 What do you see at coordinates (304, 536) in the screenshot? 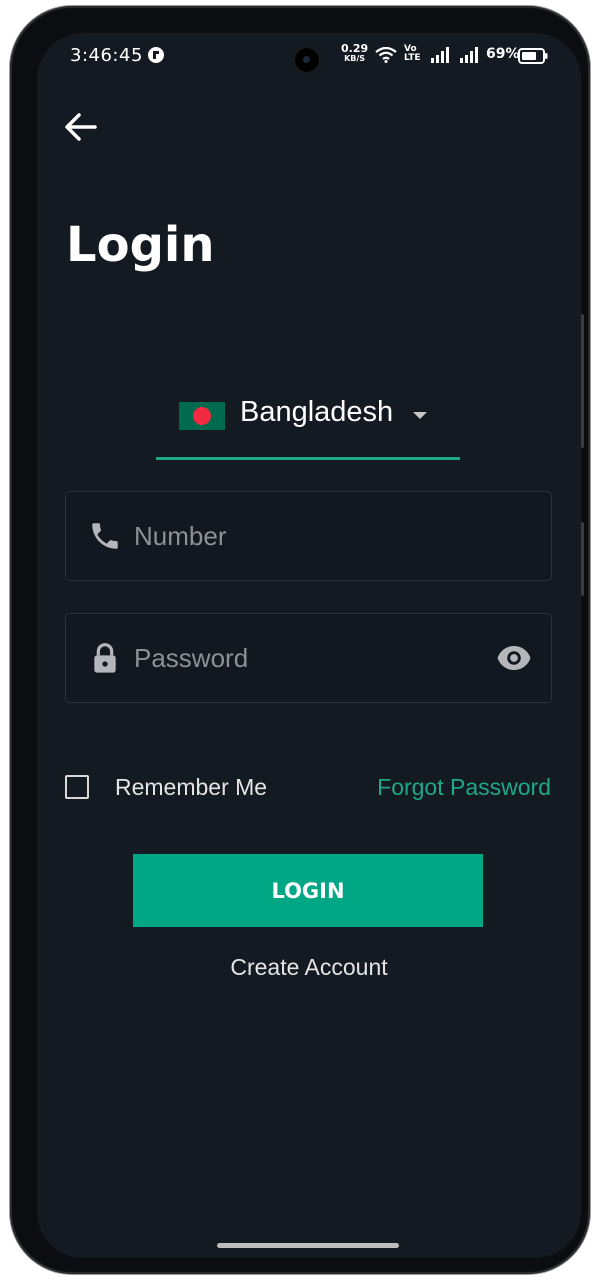
I see `number-input` at bounding box center [304, 536].